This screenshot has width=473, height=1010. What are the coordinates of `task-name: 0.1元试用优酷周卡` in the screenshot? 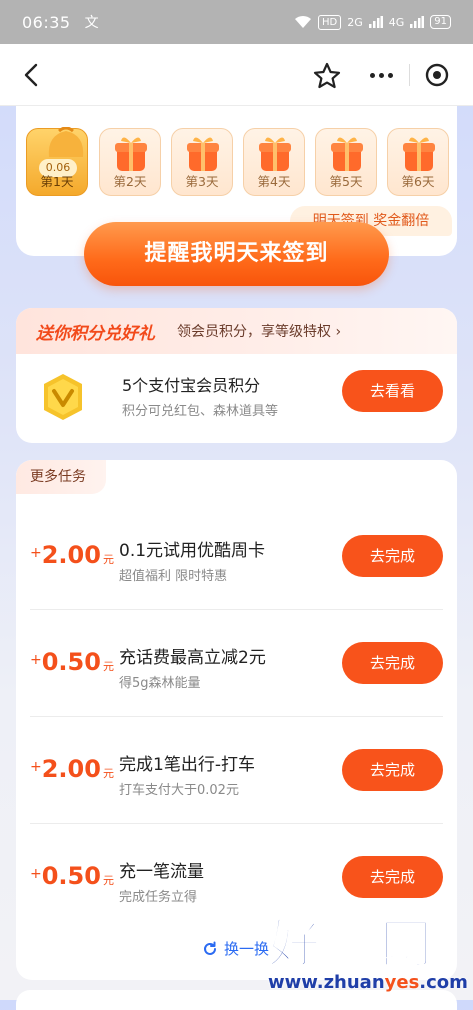 It's located at (192, 551).